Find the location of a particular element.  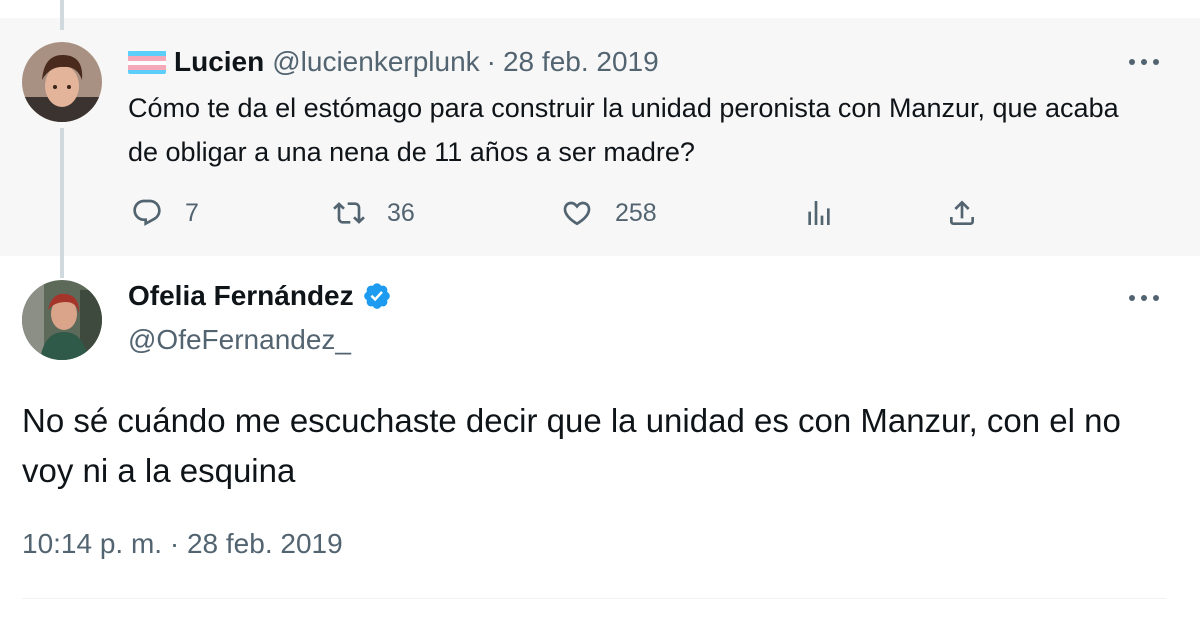

divider is located at coordinates (594, 598).